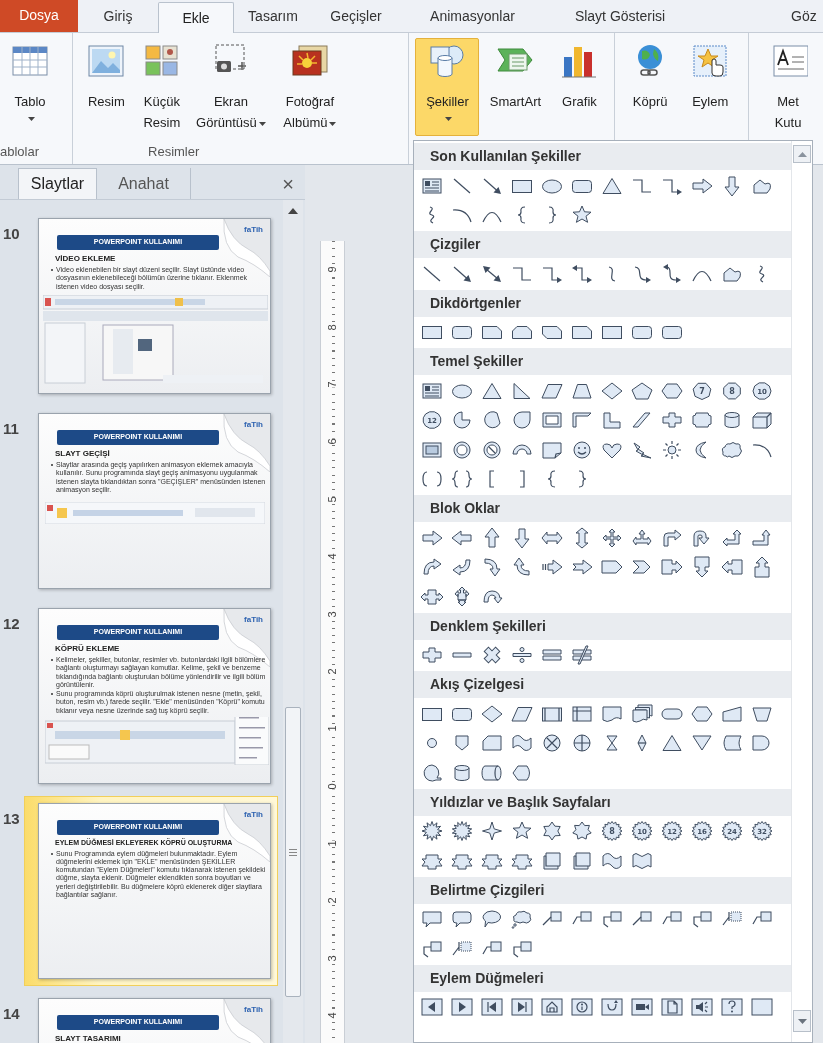 The width and height of the screenshot is (823, 1043). Describe the element at coordinates (477, 361) in the screenshot. I see `section-heading: Temel Şekiller` at that location.